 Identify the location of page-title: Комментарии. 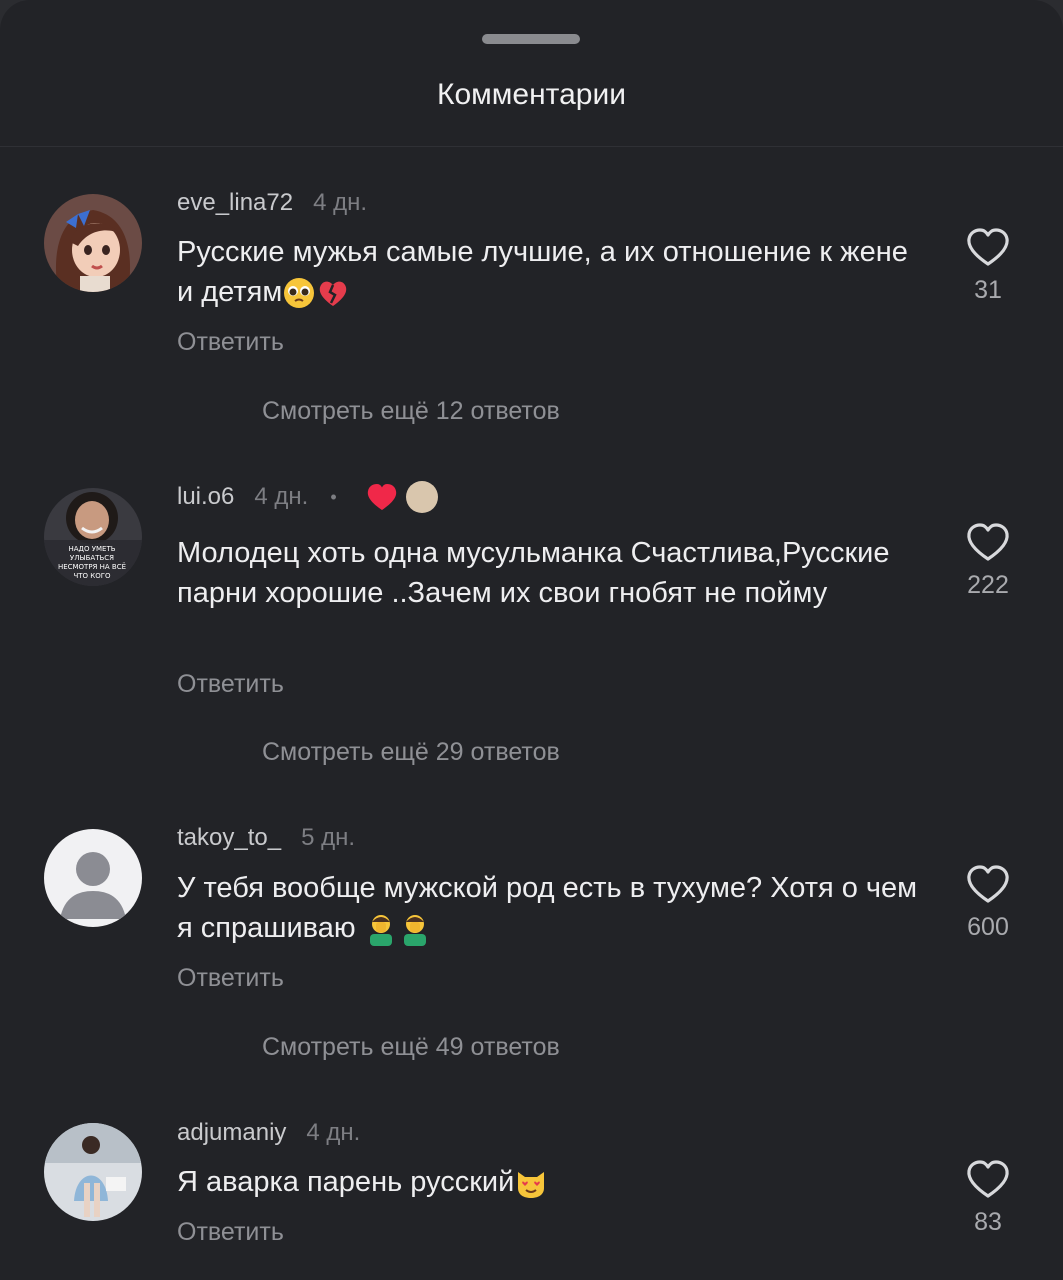
(531, 94).